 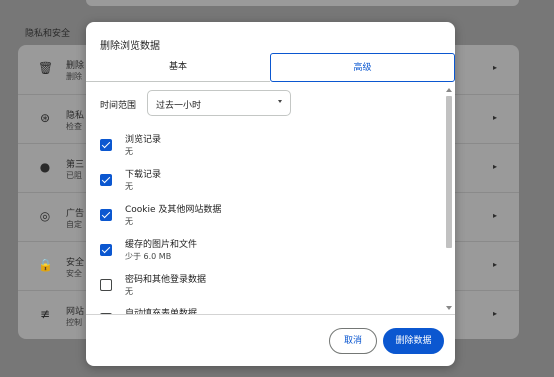 What do you see at coordinates (179, 106) in the screenshot?
I see `time-range-value: 过去一小时` at bounding box center [179, 106].